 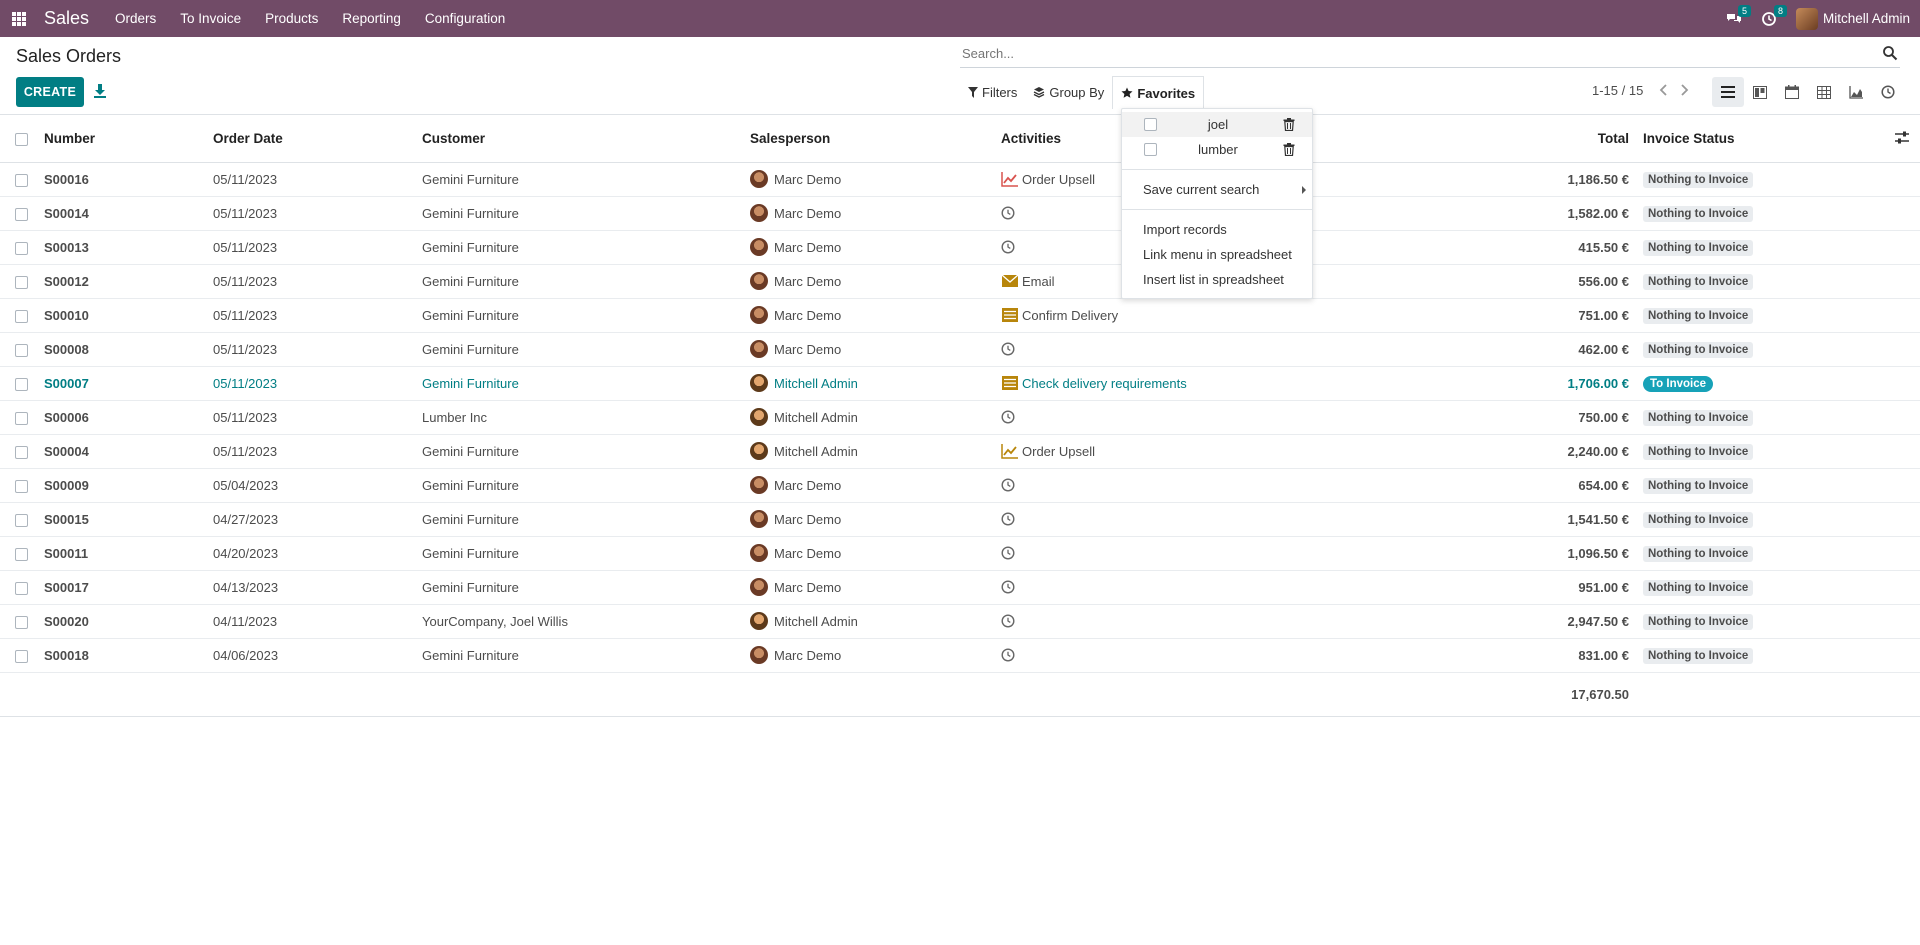 I want to click on order-total: 556.00 €, so click(x=1518, y=281).